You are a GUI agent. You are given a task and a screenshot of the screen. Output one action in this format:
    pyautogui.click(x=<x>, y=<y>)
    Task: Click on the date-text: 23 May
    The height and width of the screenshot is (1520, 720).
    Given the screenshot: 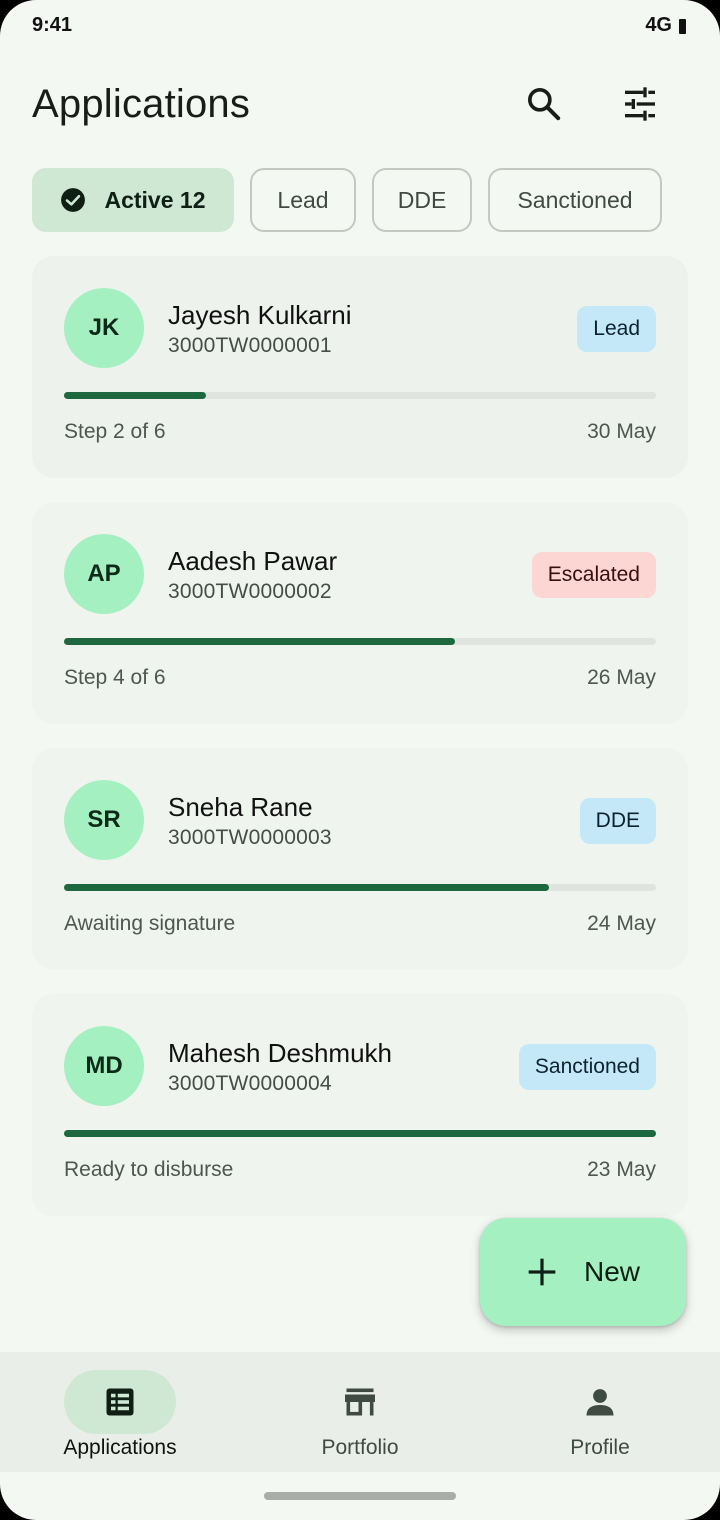 What is the action you would take?
    pyautogui.click(x=621, y=1169)
    